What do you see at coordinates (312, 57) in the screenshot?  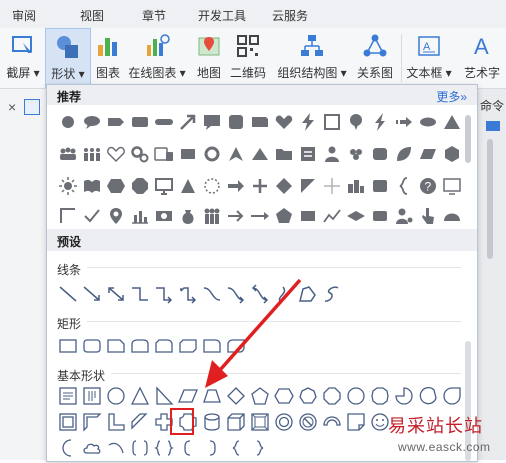 I see `org-chart-button: 组织结构图 ▾` at bounding box center [312, 57].